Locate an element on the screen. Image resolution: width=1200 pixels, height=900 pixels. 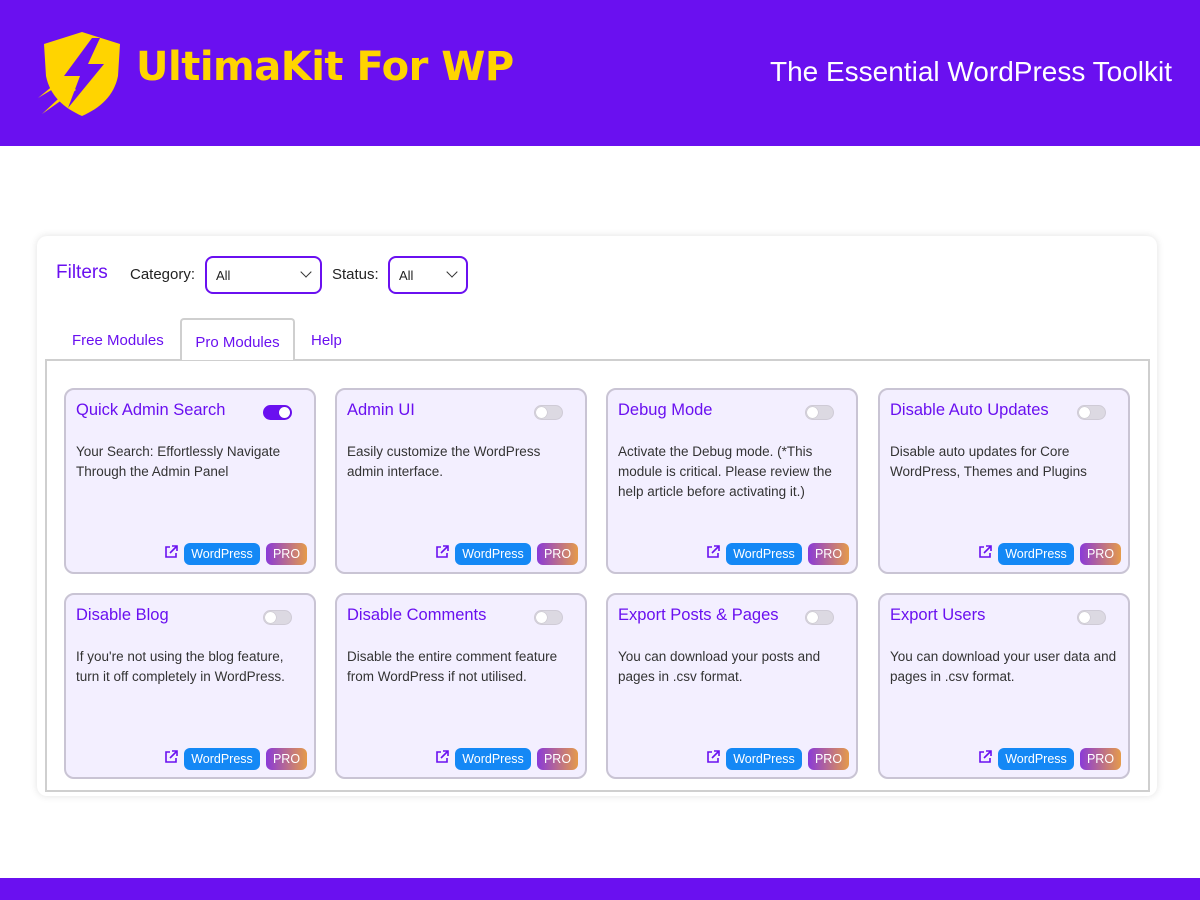
tagline: The Essential WordPress Toolkit is located at coordinates (970, 71).